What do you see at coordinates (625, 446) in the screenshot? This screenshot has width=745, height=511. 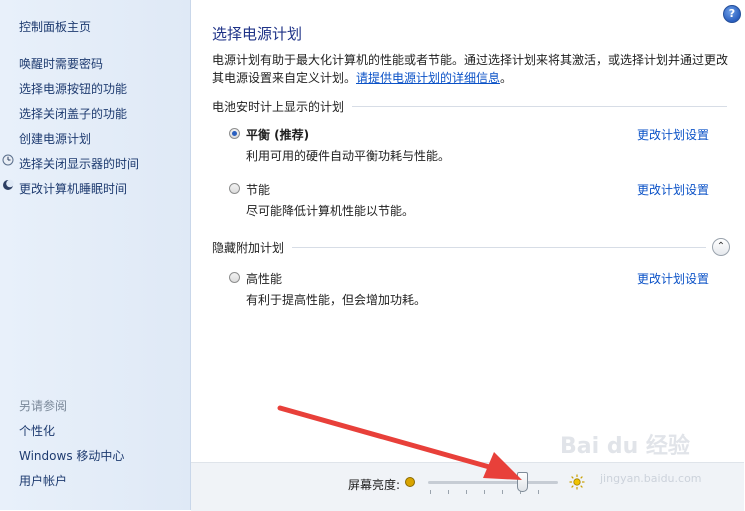 I see `watermark-logo: Bai du 经验` at bounding box center [625, 446].